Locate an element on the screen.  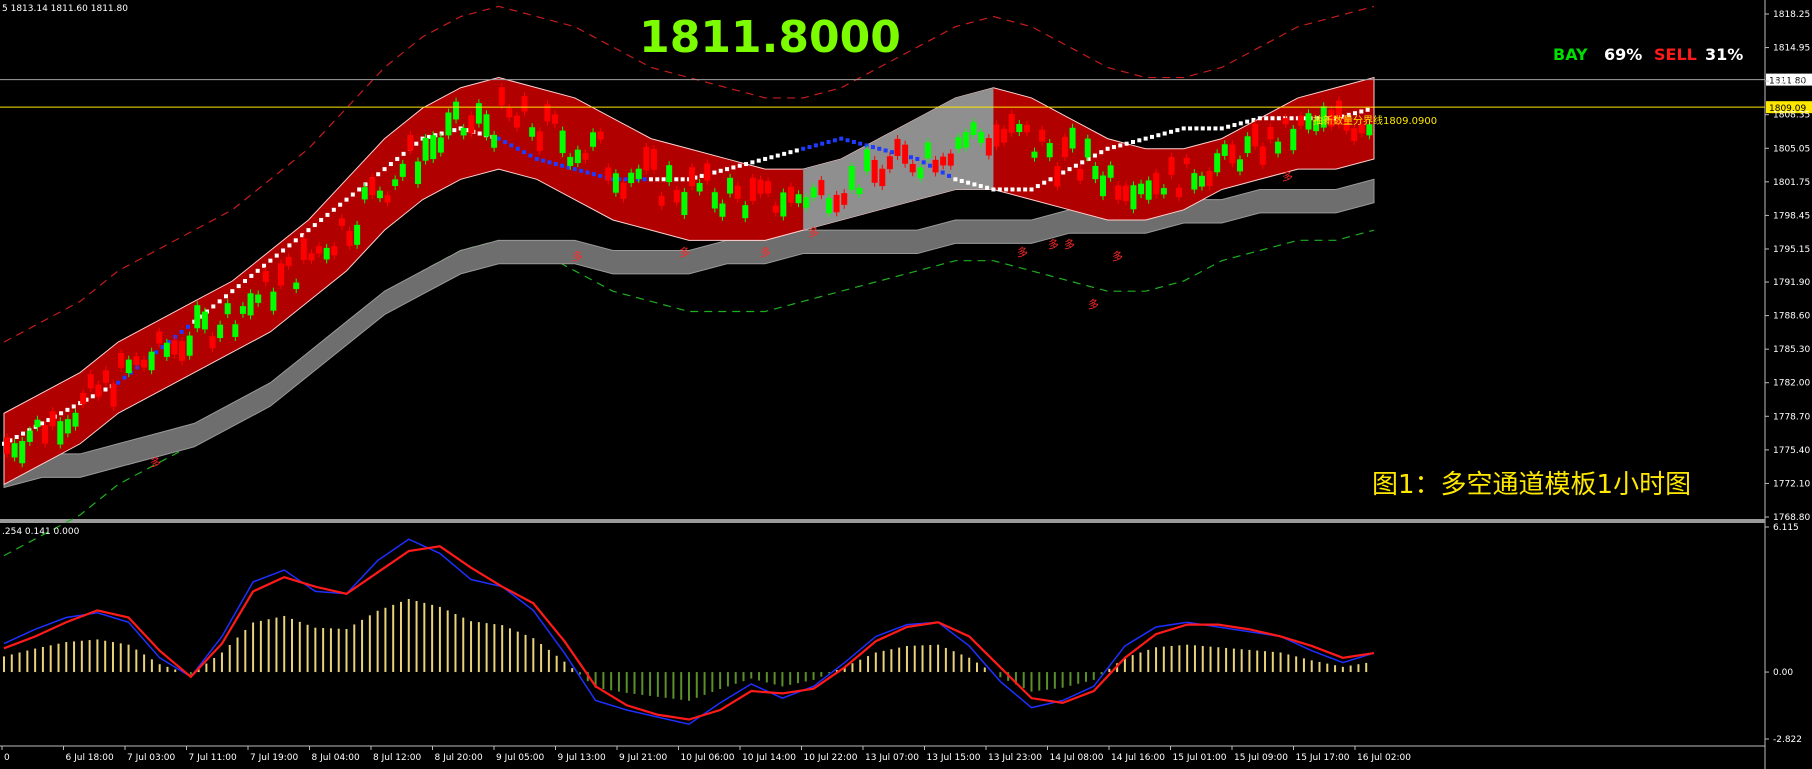
x-tick-label: 6 Jul 18:00 is located at coordinates (90, 758).